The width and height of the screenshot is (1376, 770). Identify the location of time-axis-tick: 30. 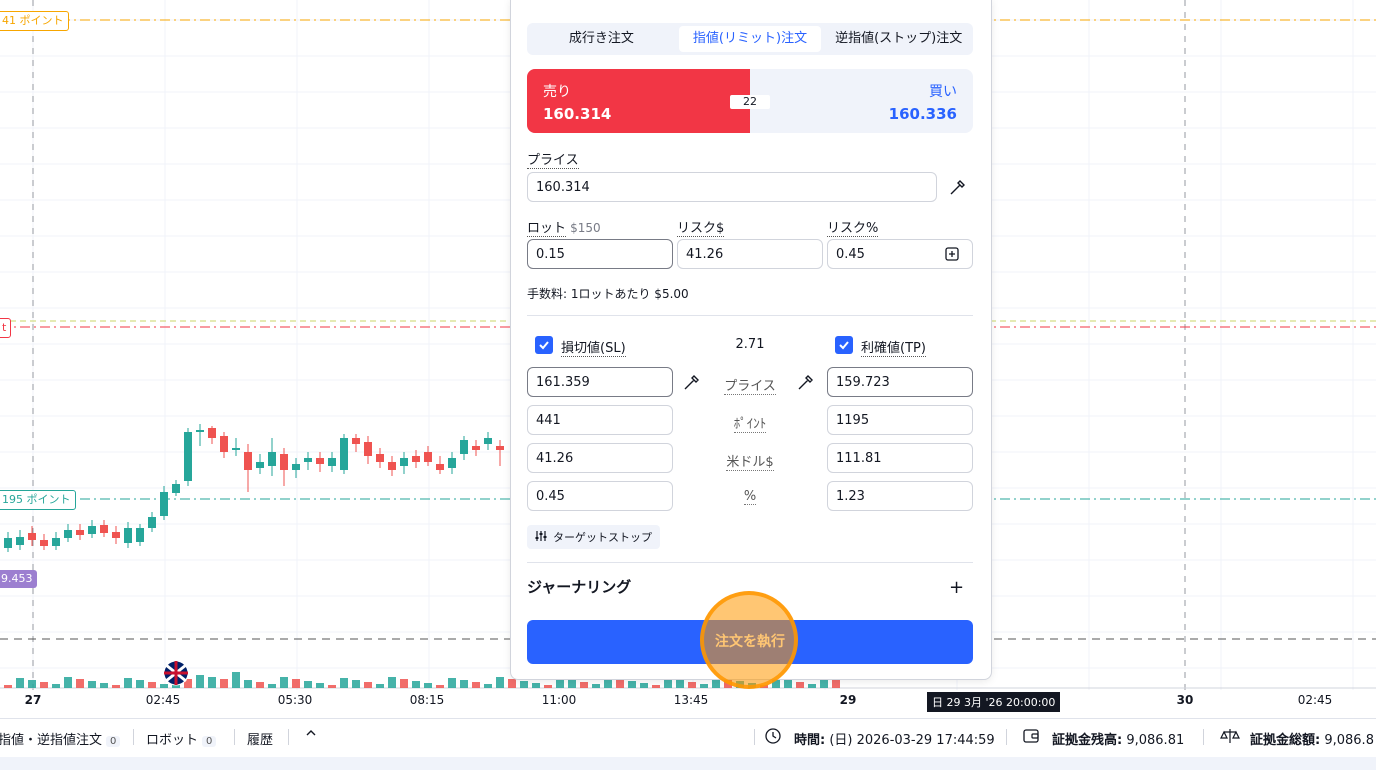
(1185, 700).